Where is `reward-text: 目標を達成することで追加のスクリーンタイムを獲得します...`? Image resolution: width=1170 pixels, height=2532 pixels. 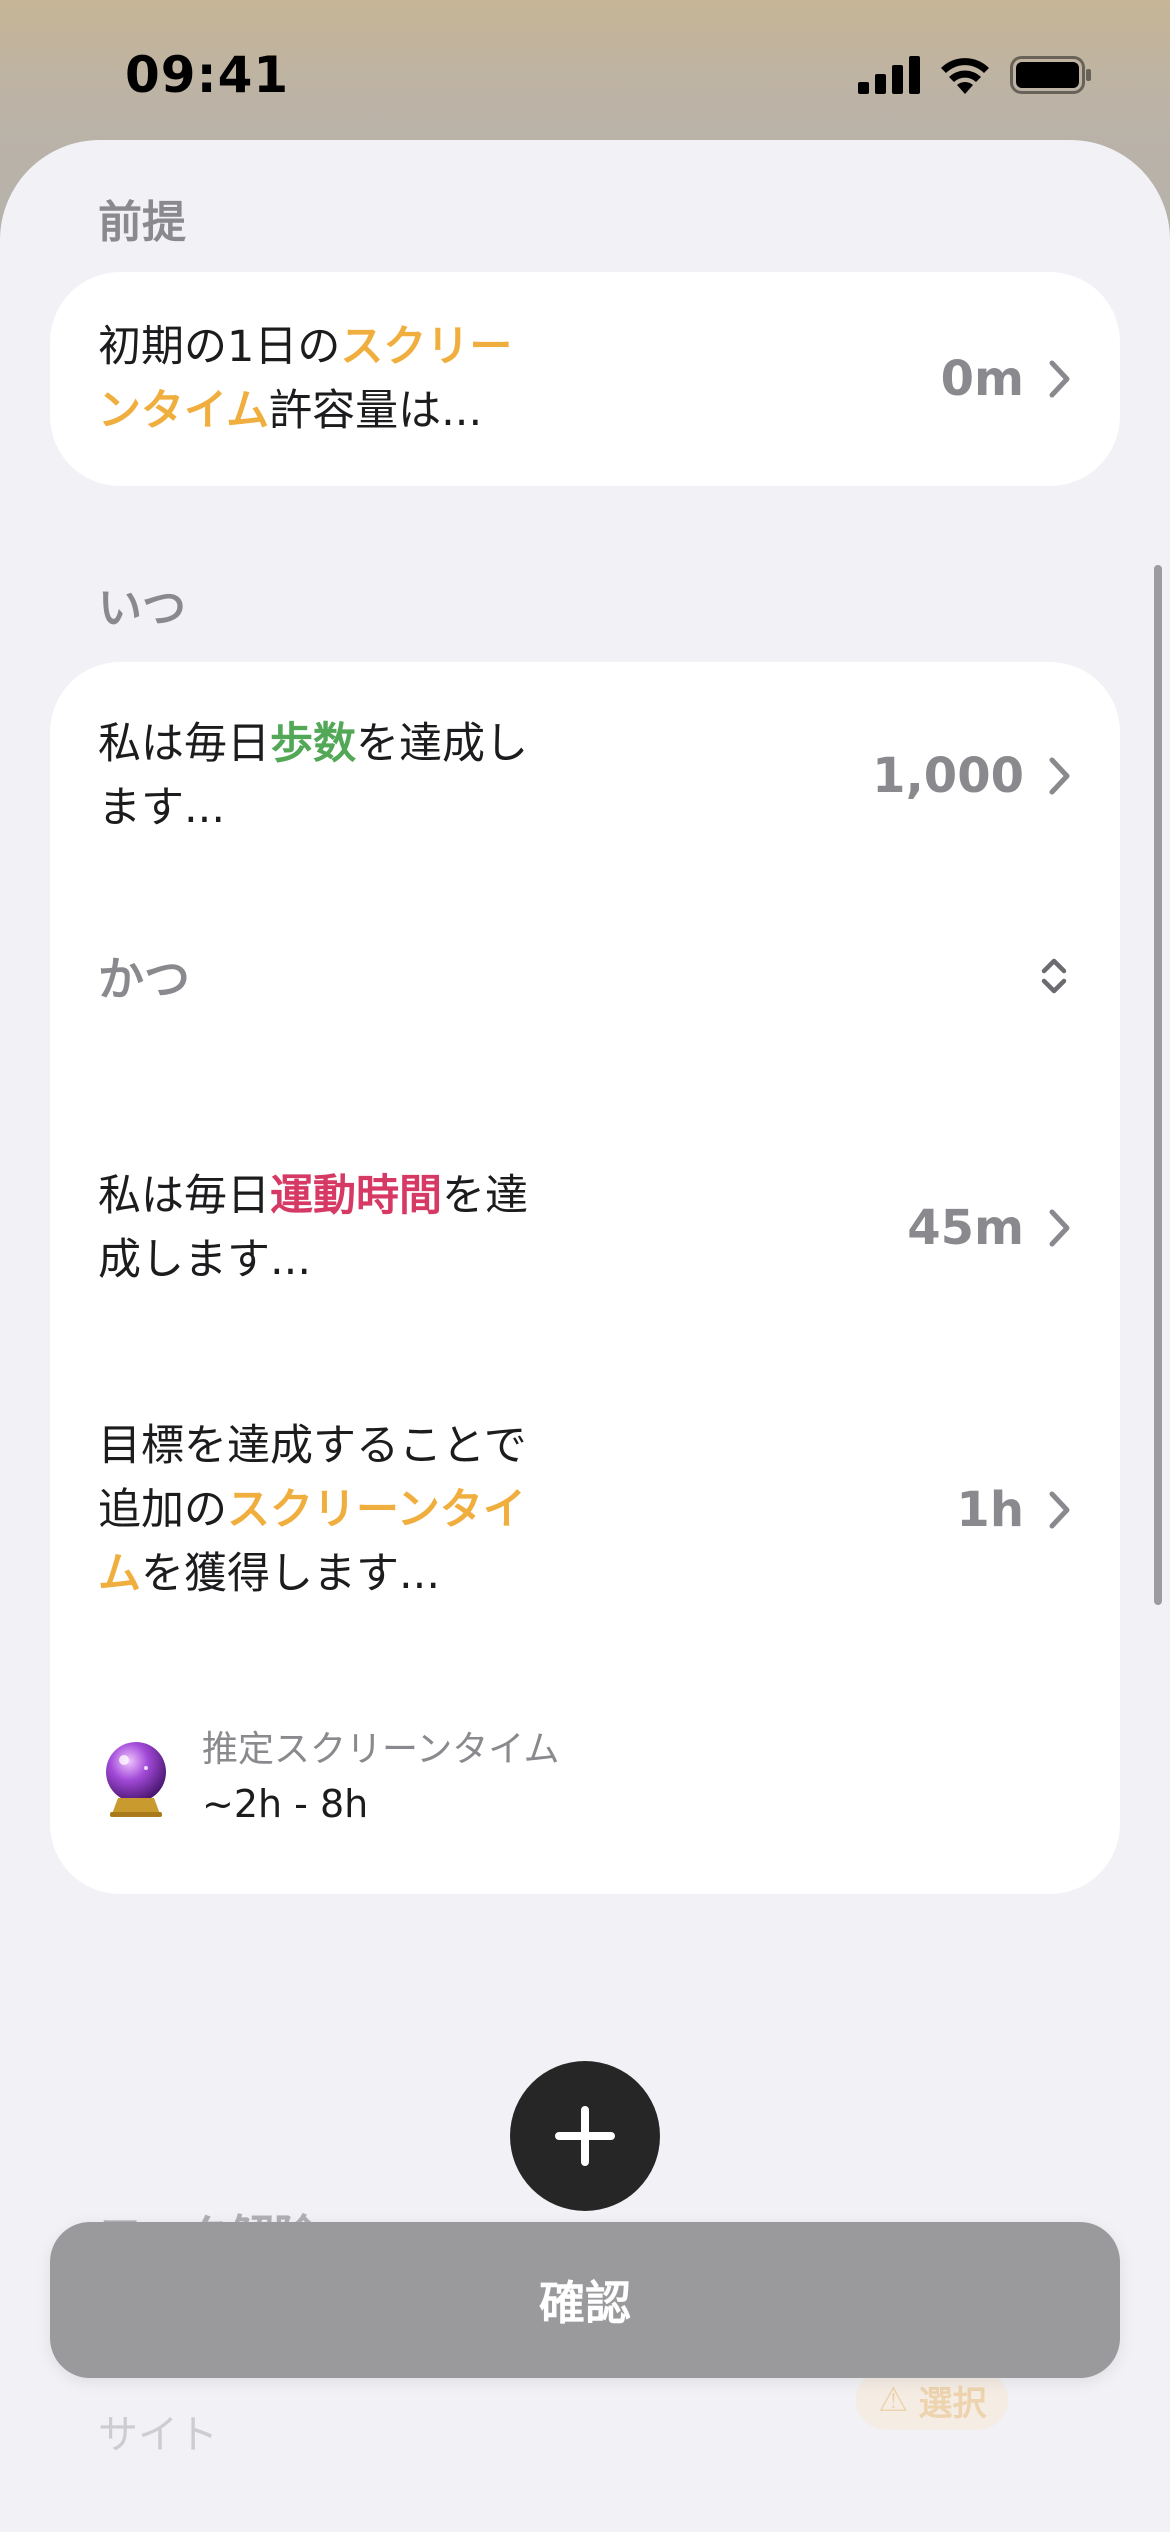 reward-text: 目標を達成することで追加のスクリーンタイムを獲得します... is located at coordinates (312, 1510).